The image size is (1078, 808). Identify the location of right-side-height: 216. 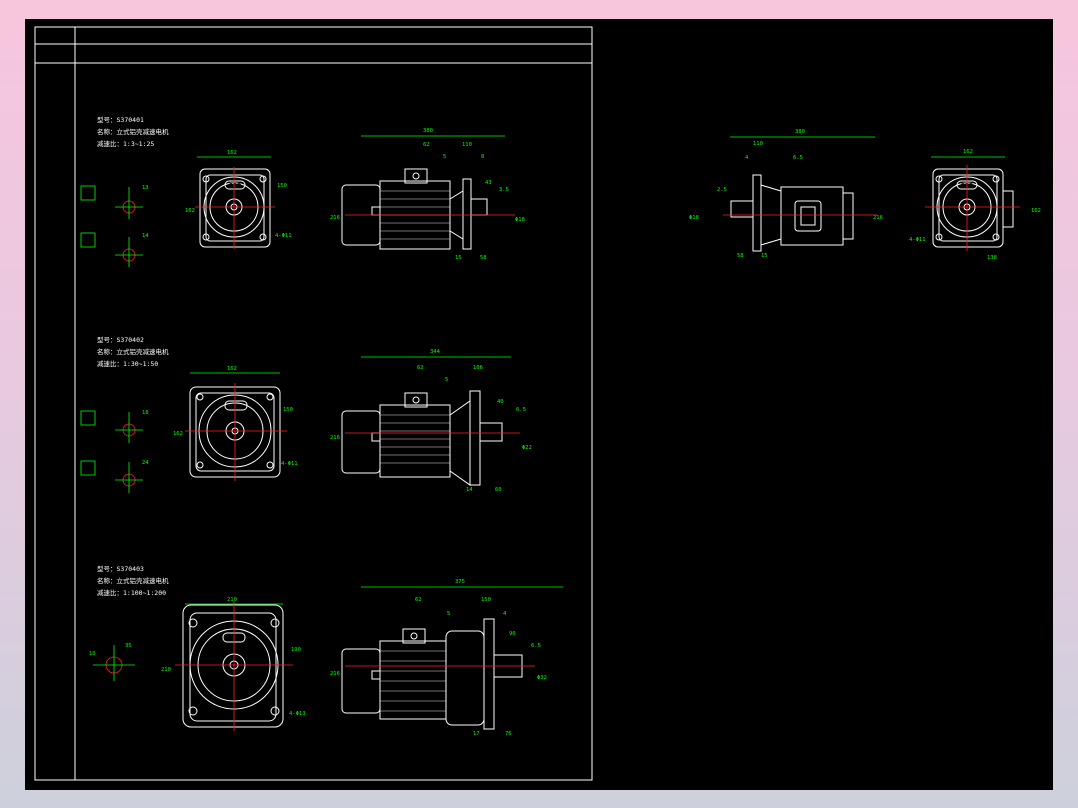
(878, 218).